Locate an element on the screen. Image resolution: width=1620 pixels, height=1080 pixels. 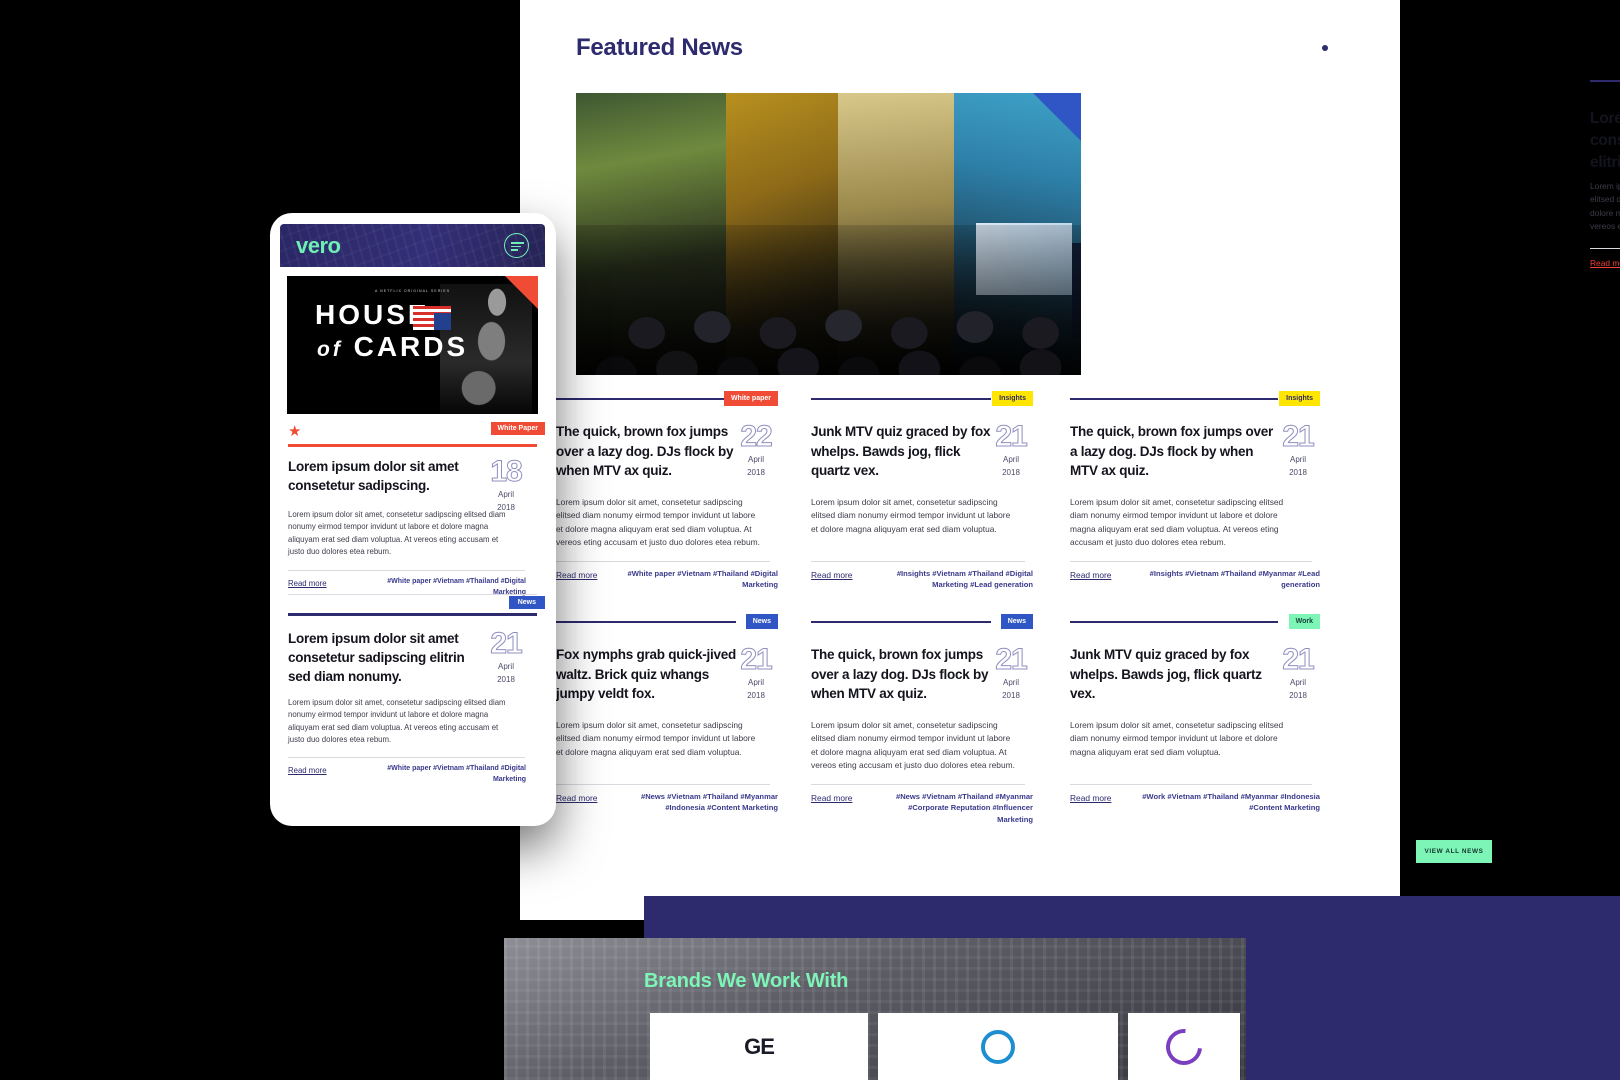
featured-hero-image is located at coordinates (828, 234).